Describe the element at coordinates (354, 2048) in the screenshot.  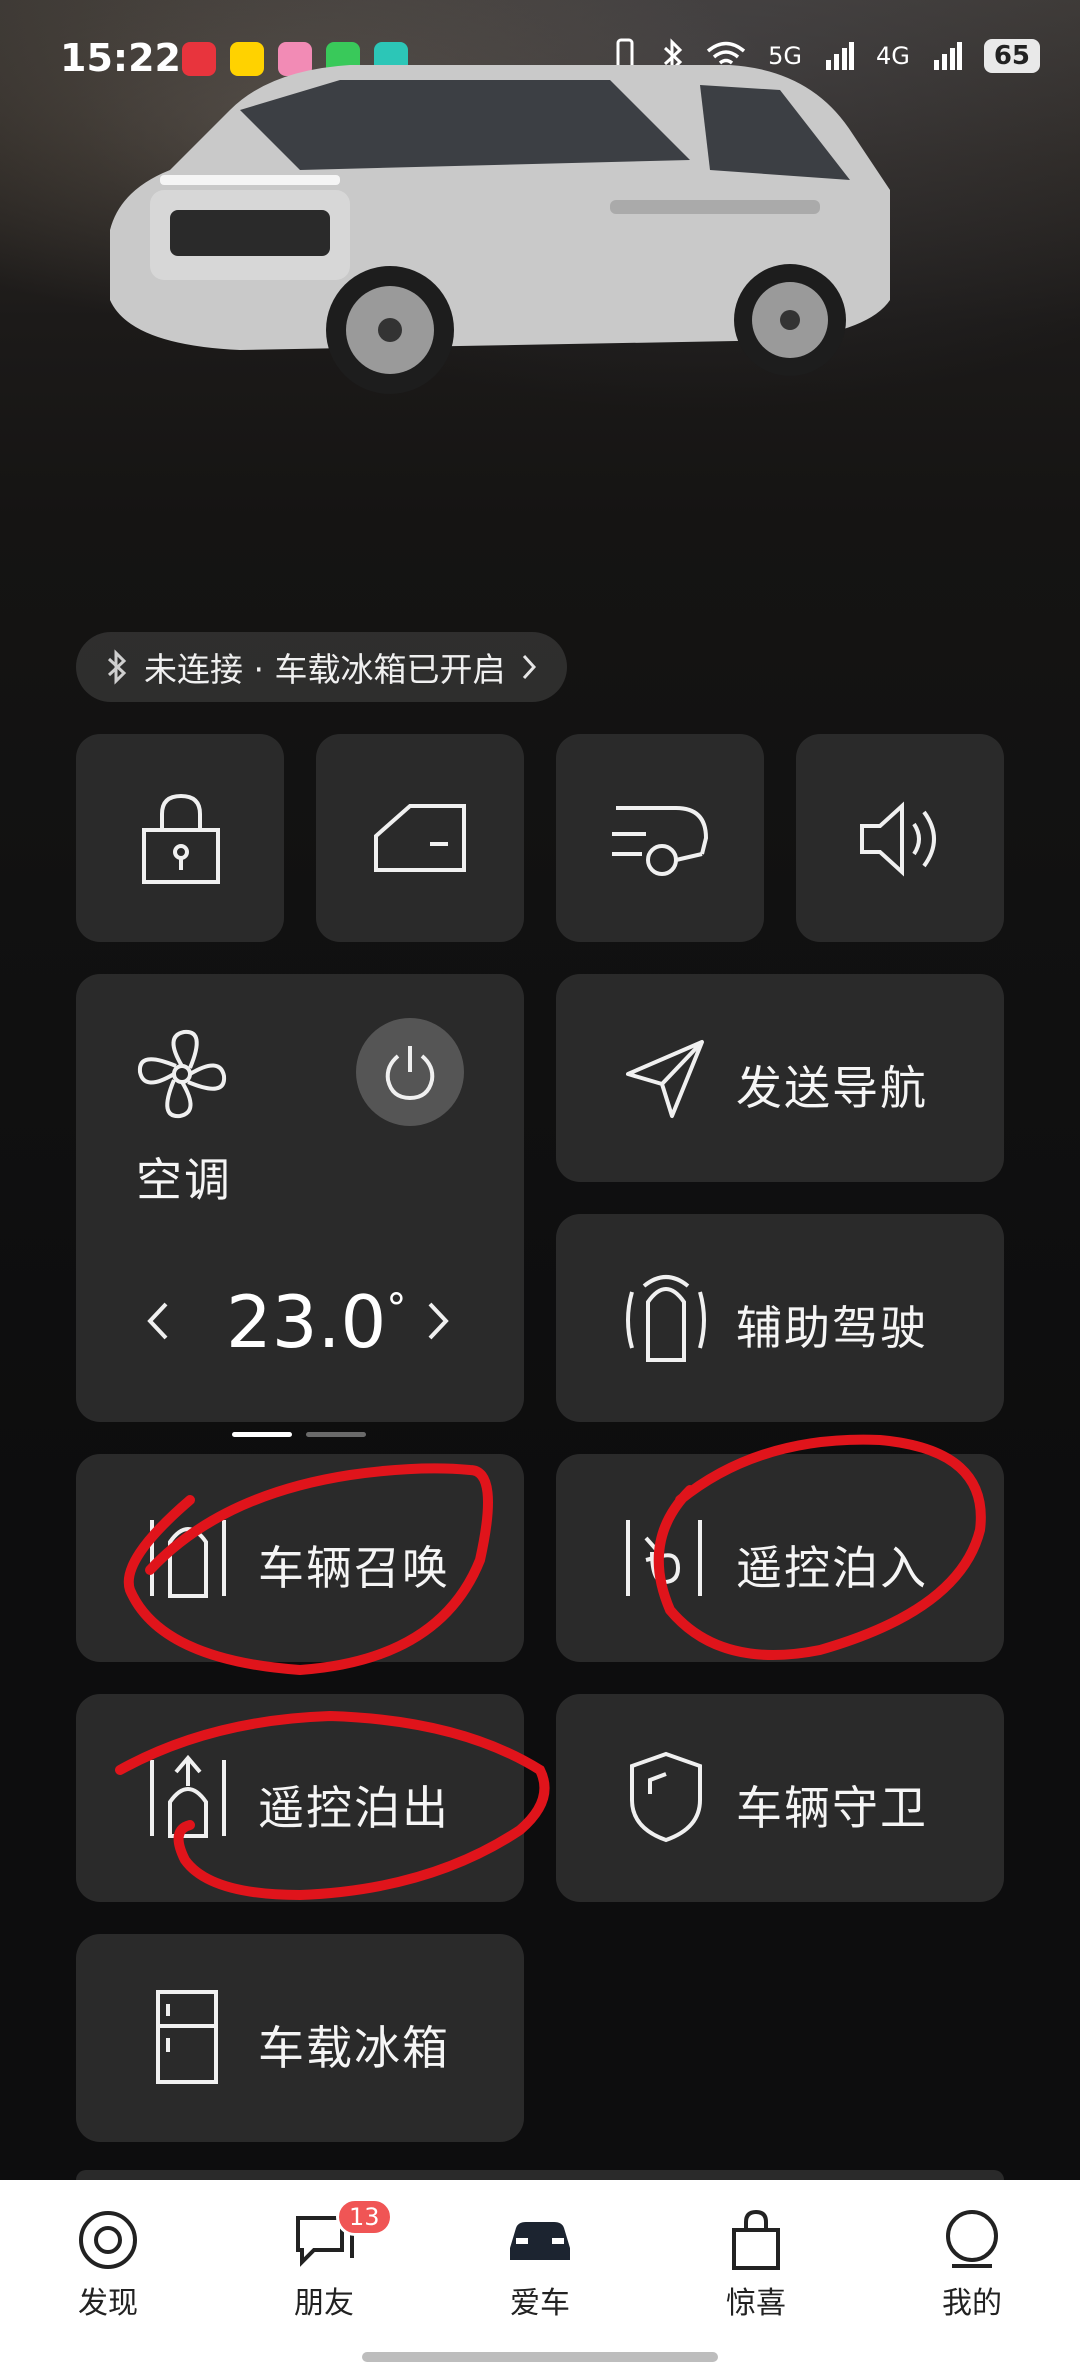
I see `car-fridge-label: 车载冰箱` at that location.